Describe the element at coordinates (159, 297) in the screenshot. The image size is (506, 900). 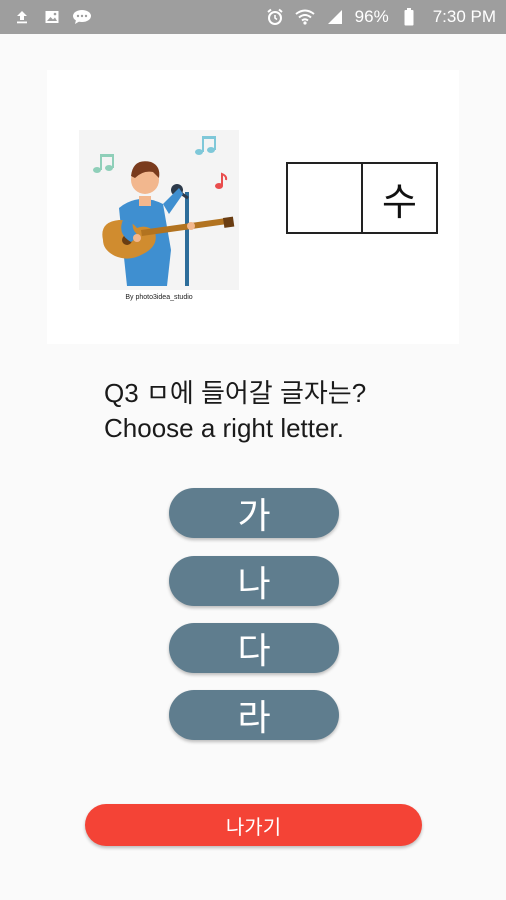
I see `image-credit: By photo3idea_studio` at that location.